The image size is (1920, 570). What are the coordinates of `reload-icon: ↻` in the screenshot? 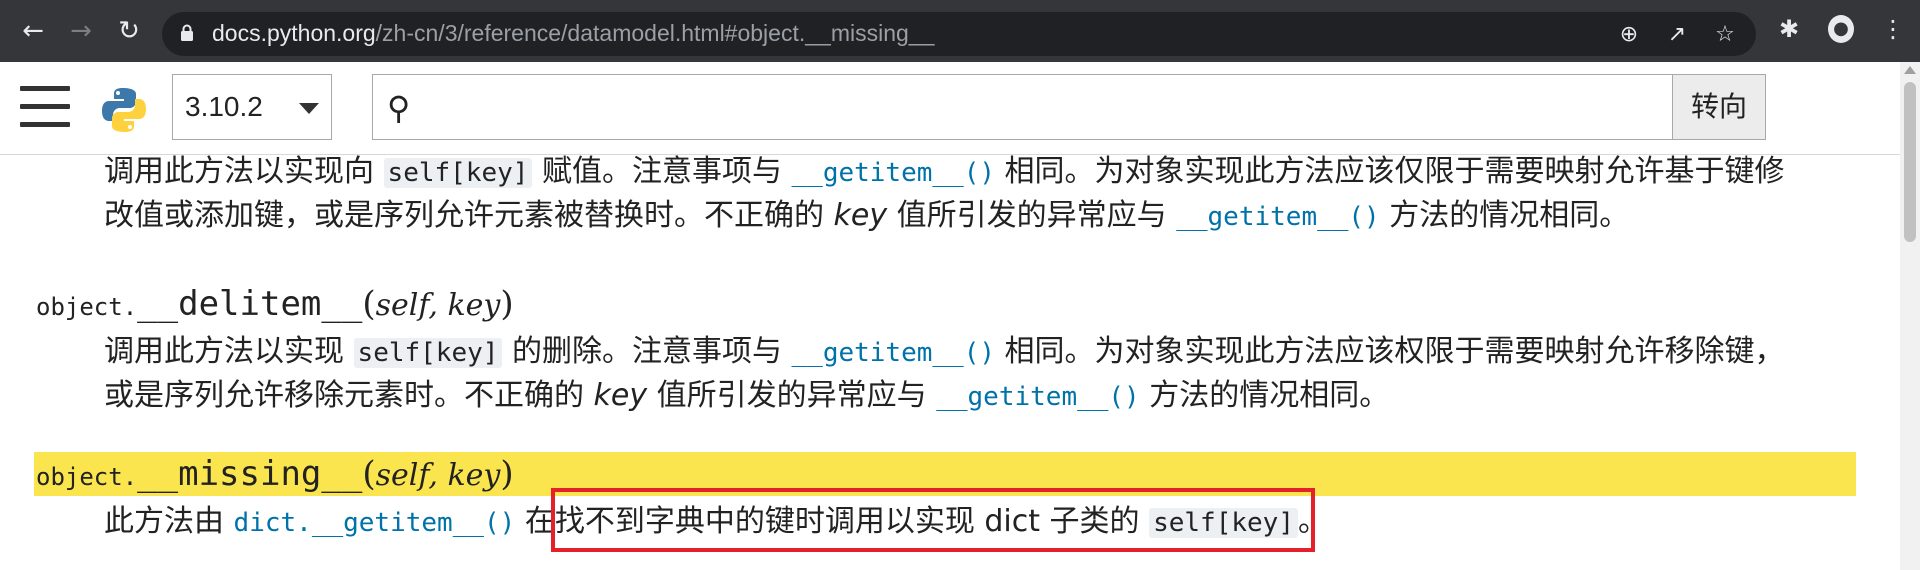 It's located at (129, 31).